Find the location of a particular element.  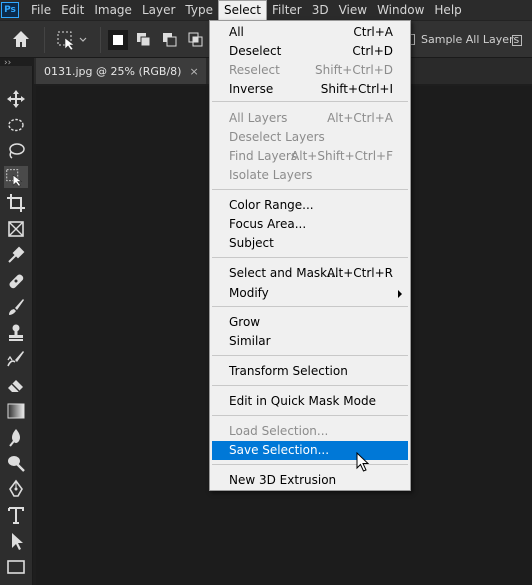

menu-select: Select is located at coordinates (242, 10).